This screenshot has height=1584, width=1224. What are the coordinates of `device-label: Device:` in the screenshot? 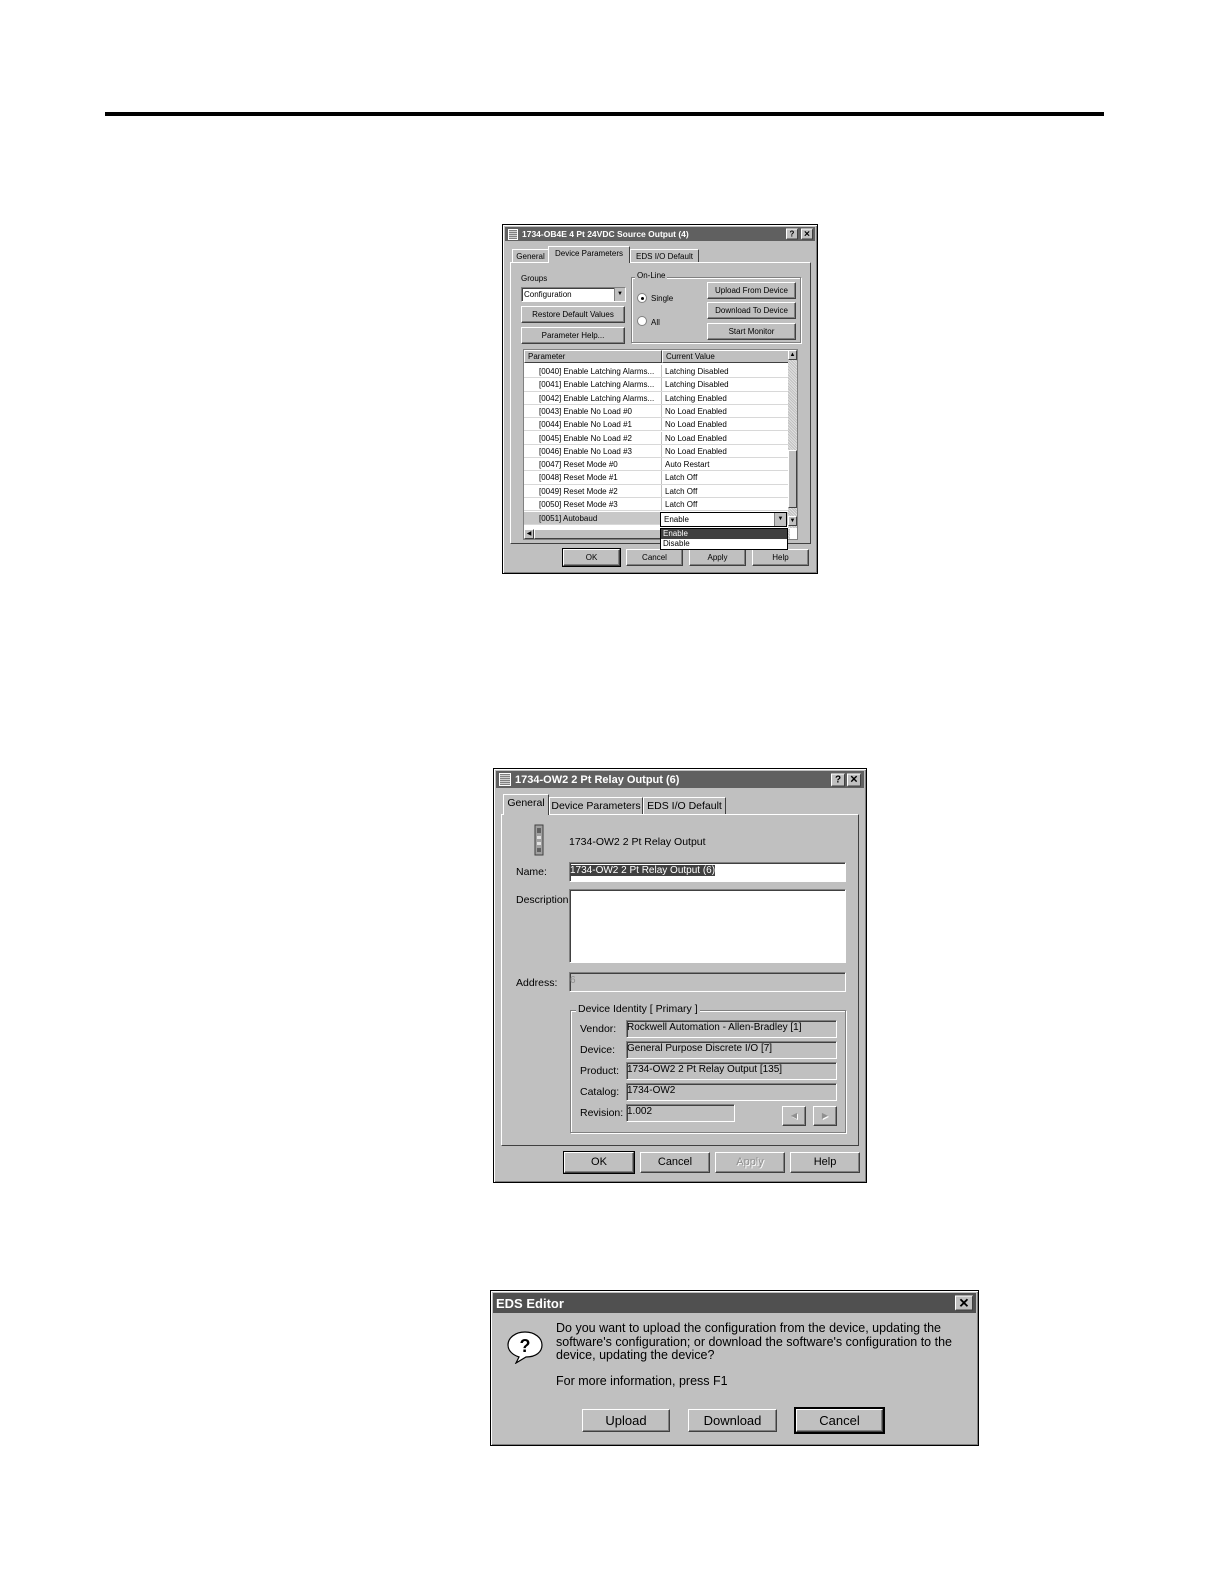 It's located at (598, 1050).